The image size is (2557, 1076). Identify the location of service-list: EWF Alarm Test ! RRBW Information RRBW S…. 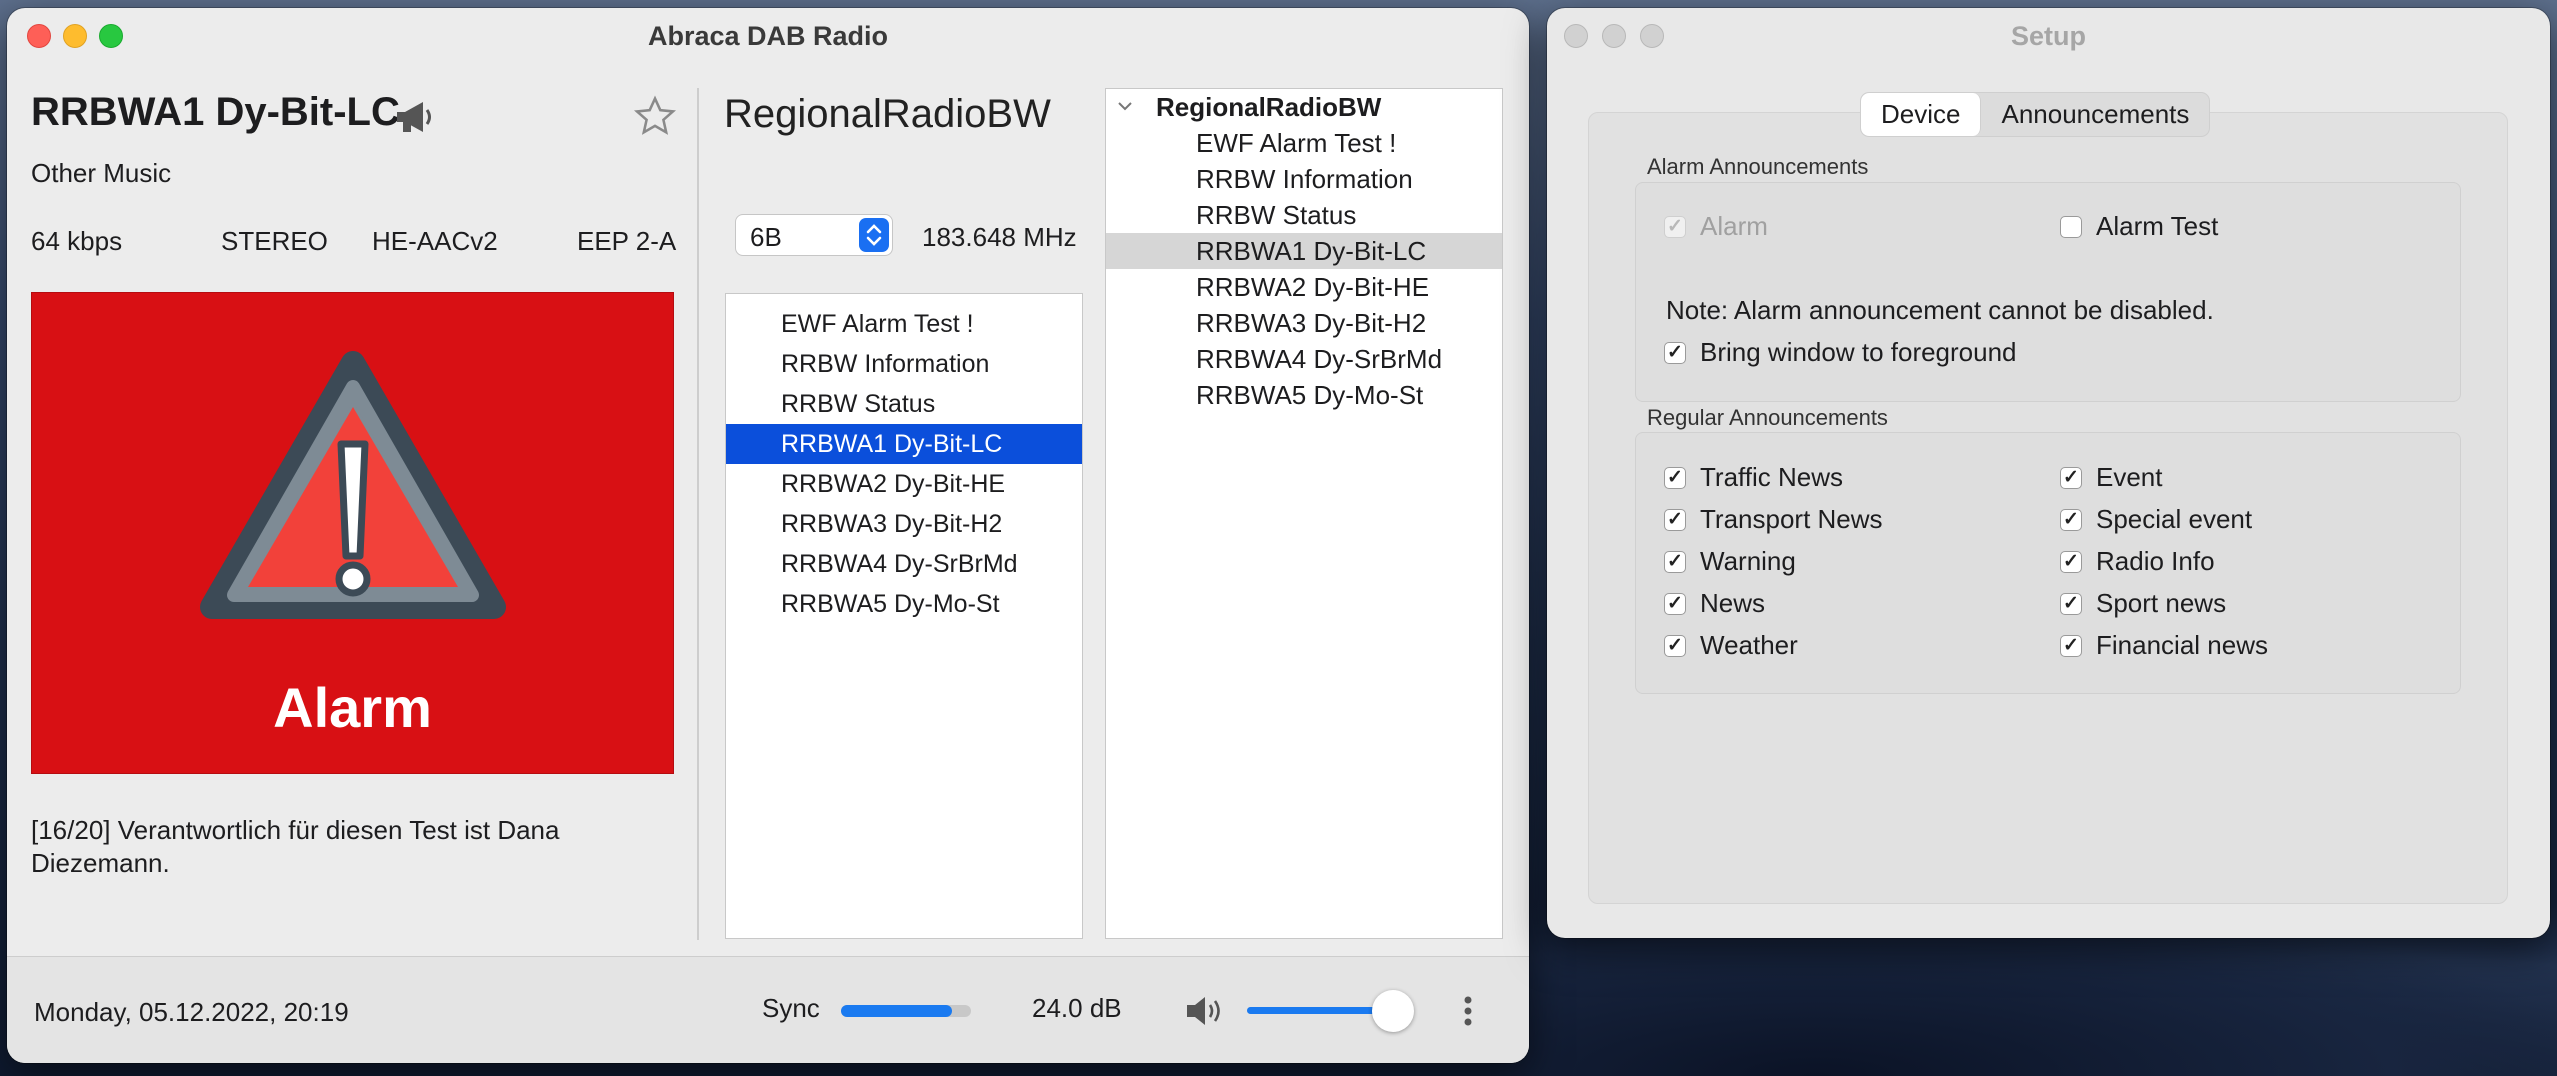
(904, 616).